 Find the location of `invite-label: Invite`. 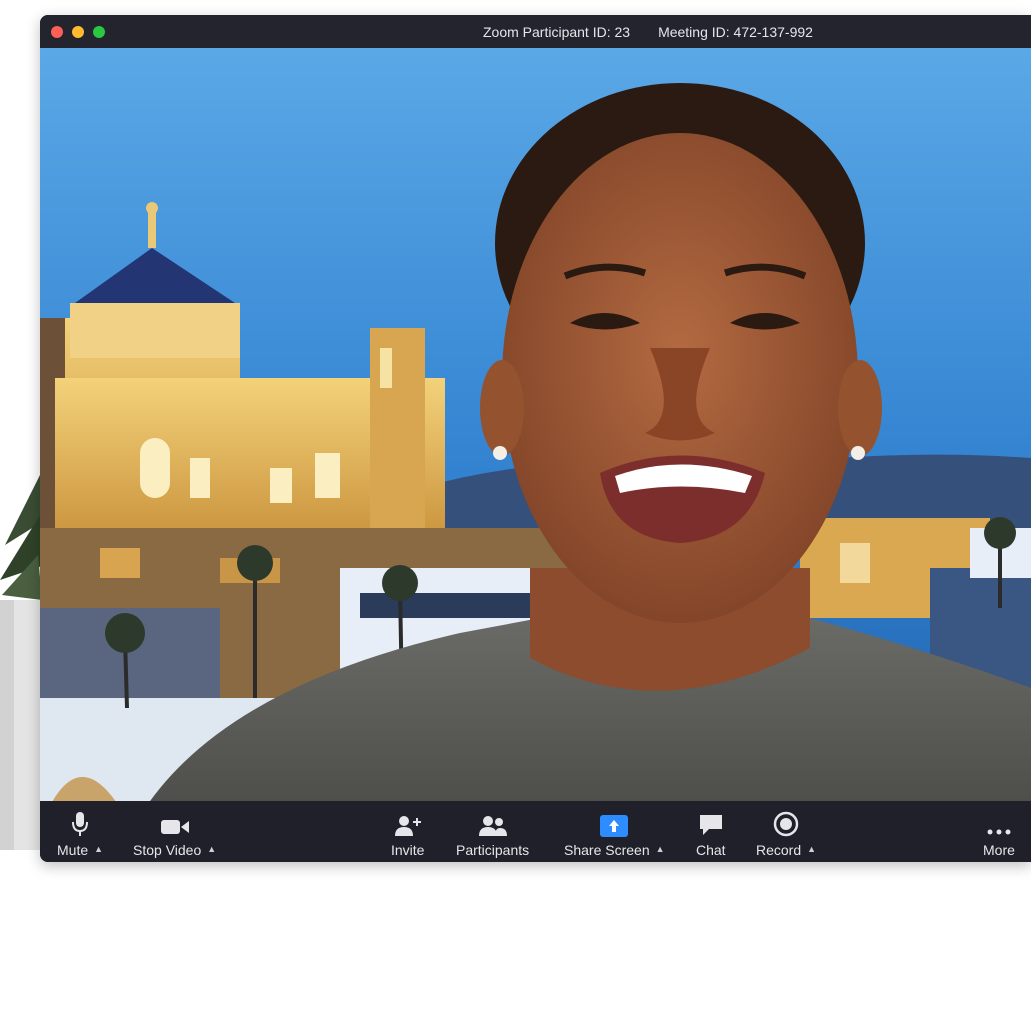

invite-label: Invite is located at coordinates (408, 850).